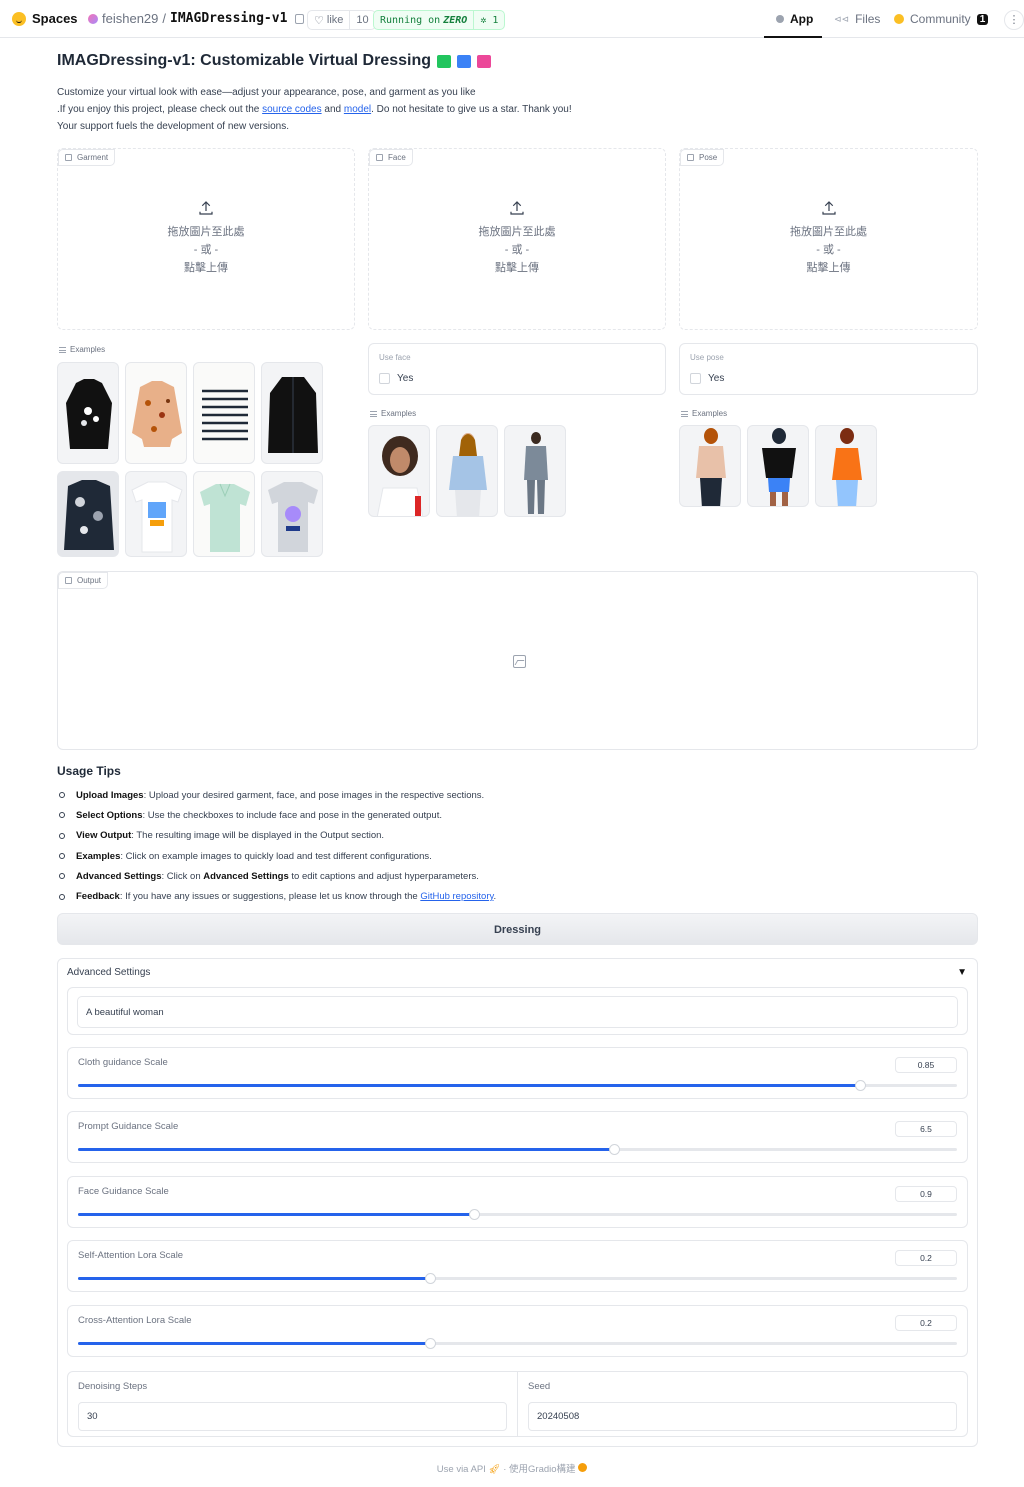 The image size is (1024, 1487). I want to click on garment-example-graphic-tee-grey, so click(292, 514).